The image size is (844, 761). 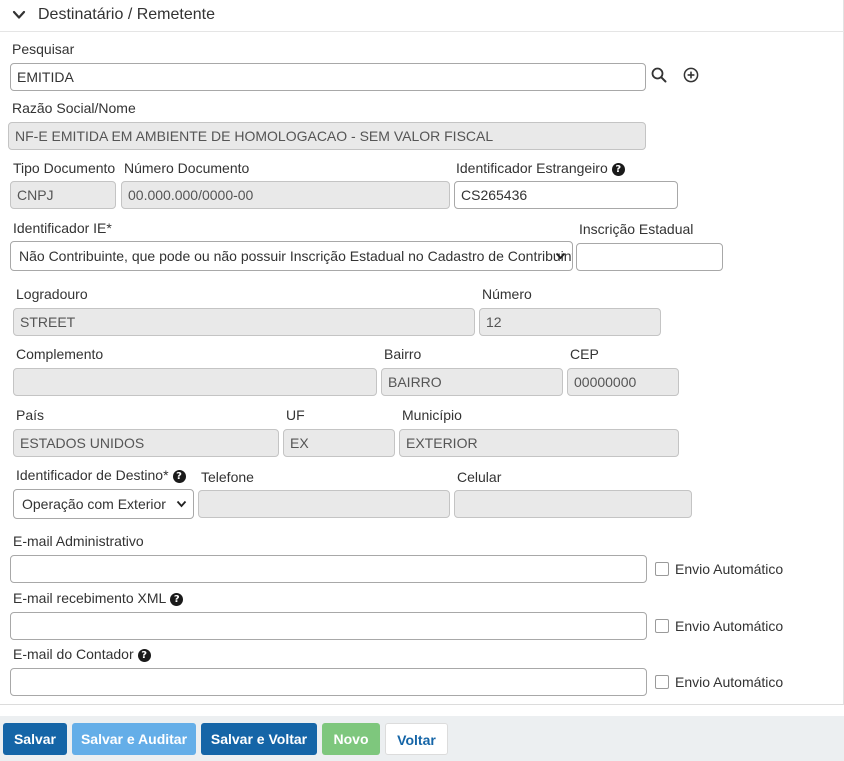 What do you see at coordinates (64, 168) in the screenshot?
I see `tipo-documento-label: Tipo Documento` at bounding box center [64, 168].